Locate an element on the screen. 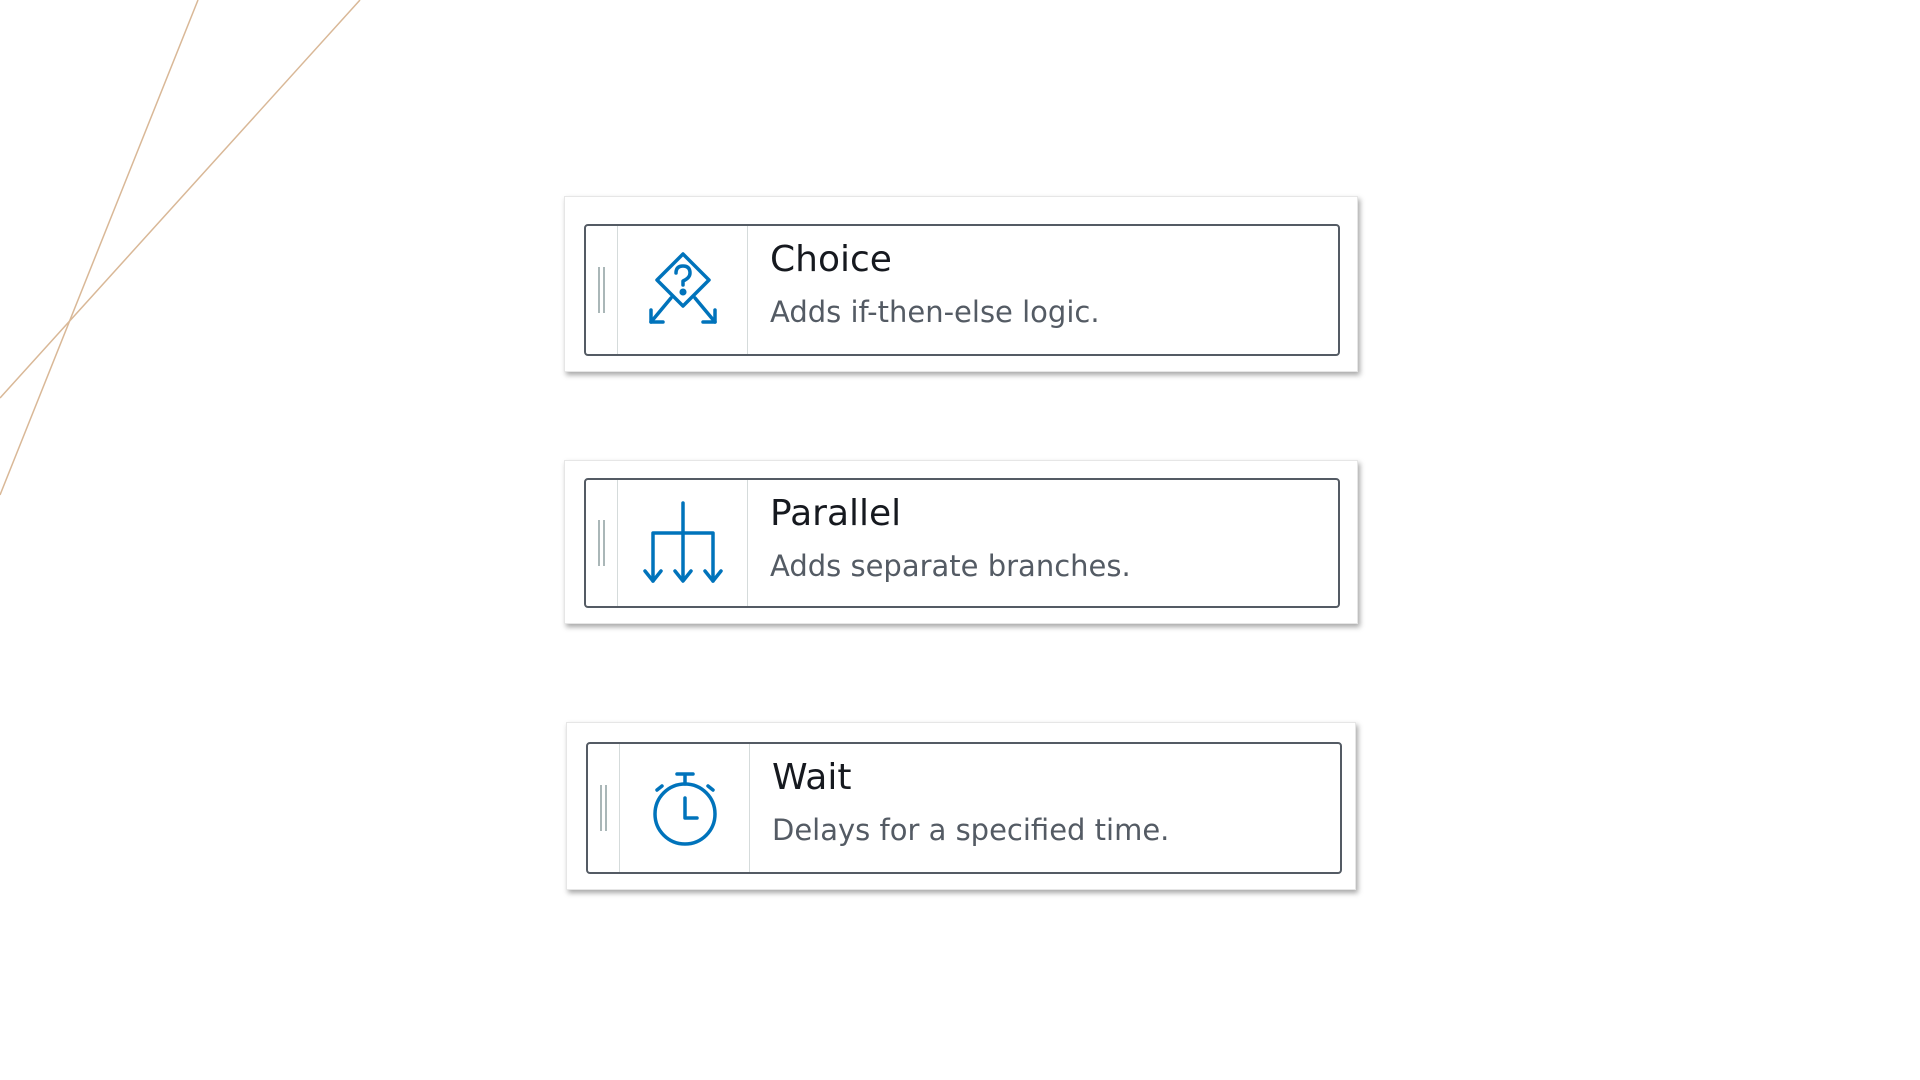 The image size is (1920, 1080). parallel-branches-icon is located at coordinates (682, 542).